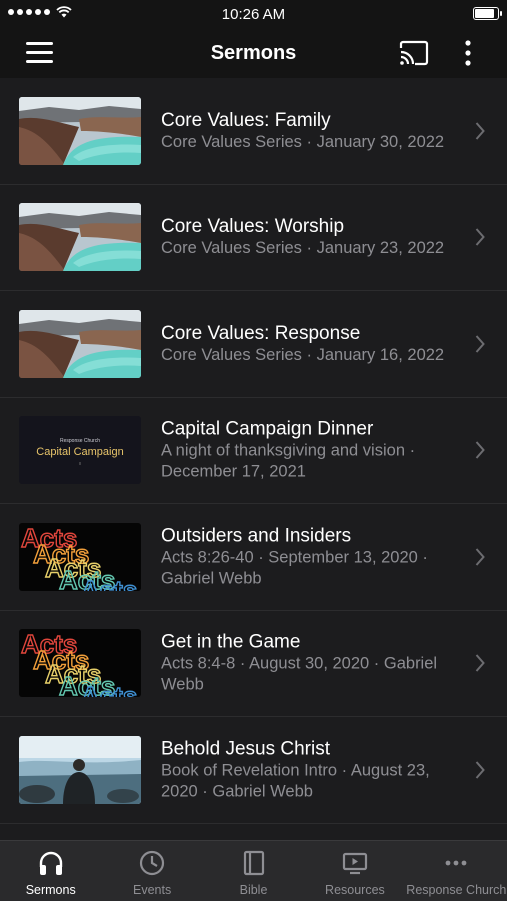 The image size is (507, 901). I want to click on battery-icon, so click(487, 13).